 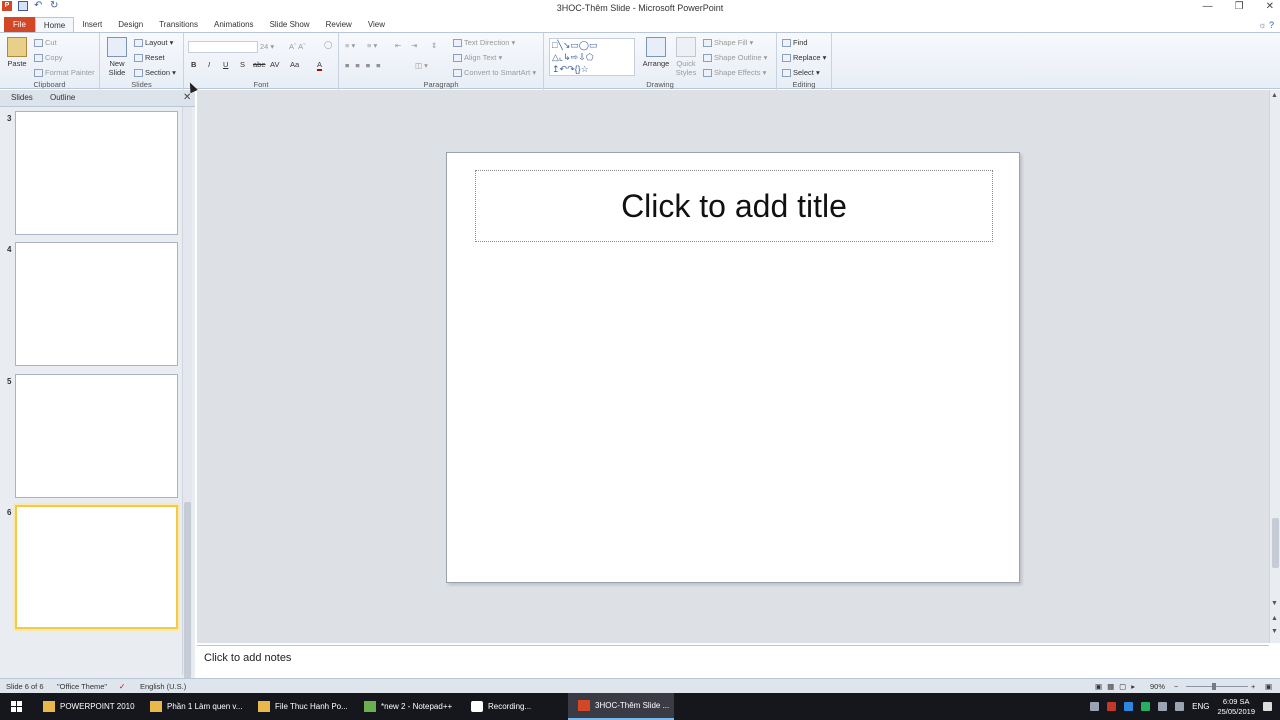 What do you see at coordinates (350, 45) in the screenshot?
I see `bullets-icon: ≡ ▾` at bounding box center [350, 45].